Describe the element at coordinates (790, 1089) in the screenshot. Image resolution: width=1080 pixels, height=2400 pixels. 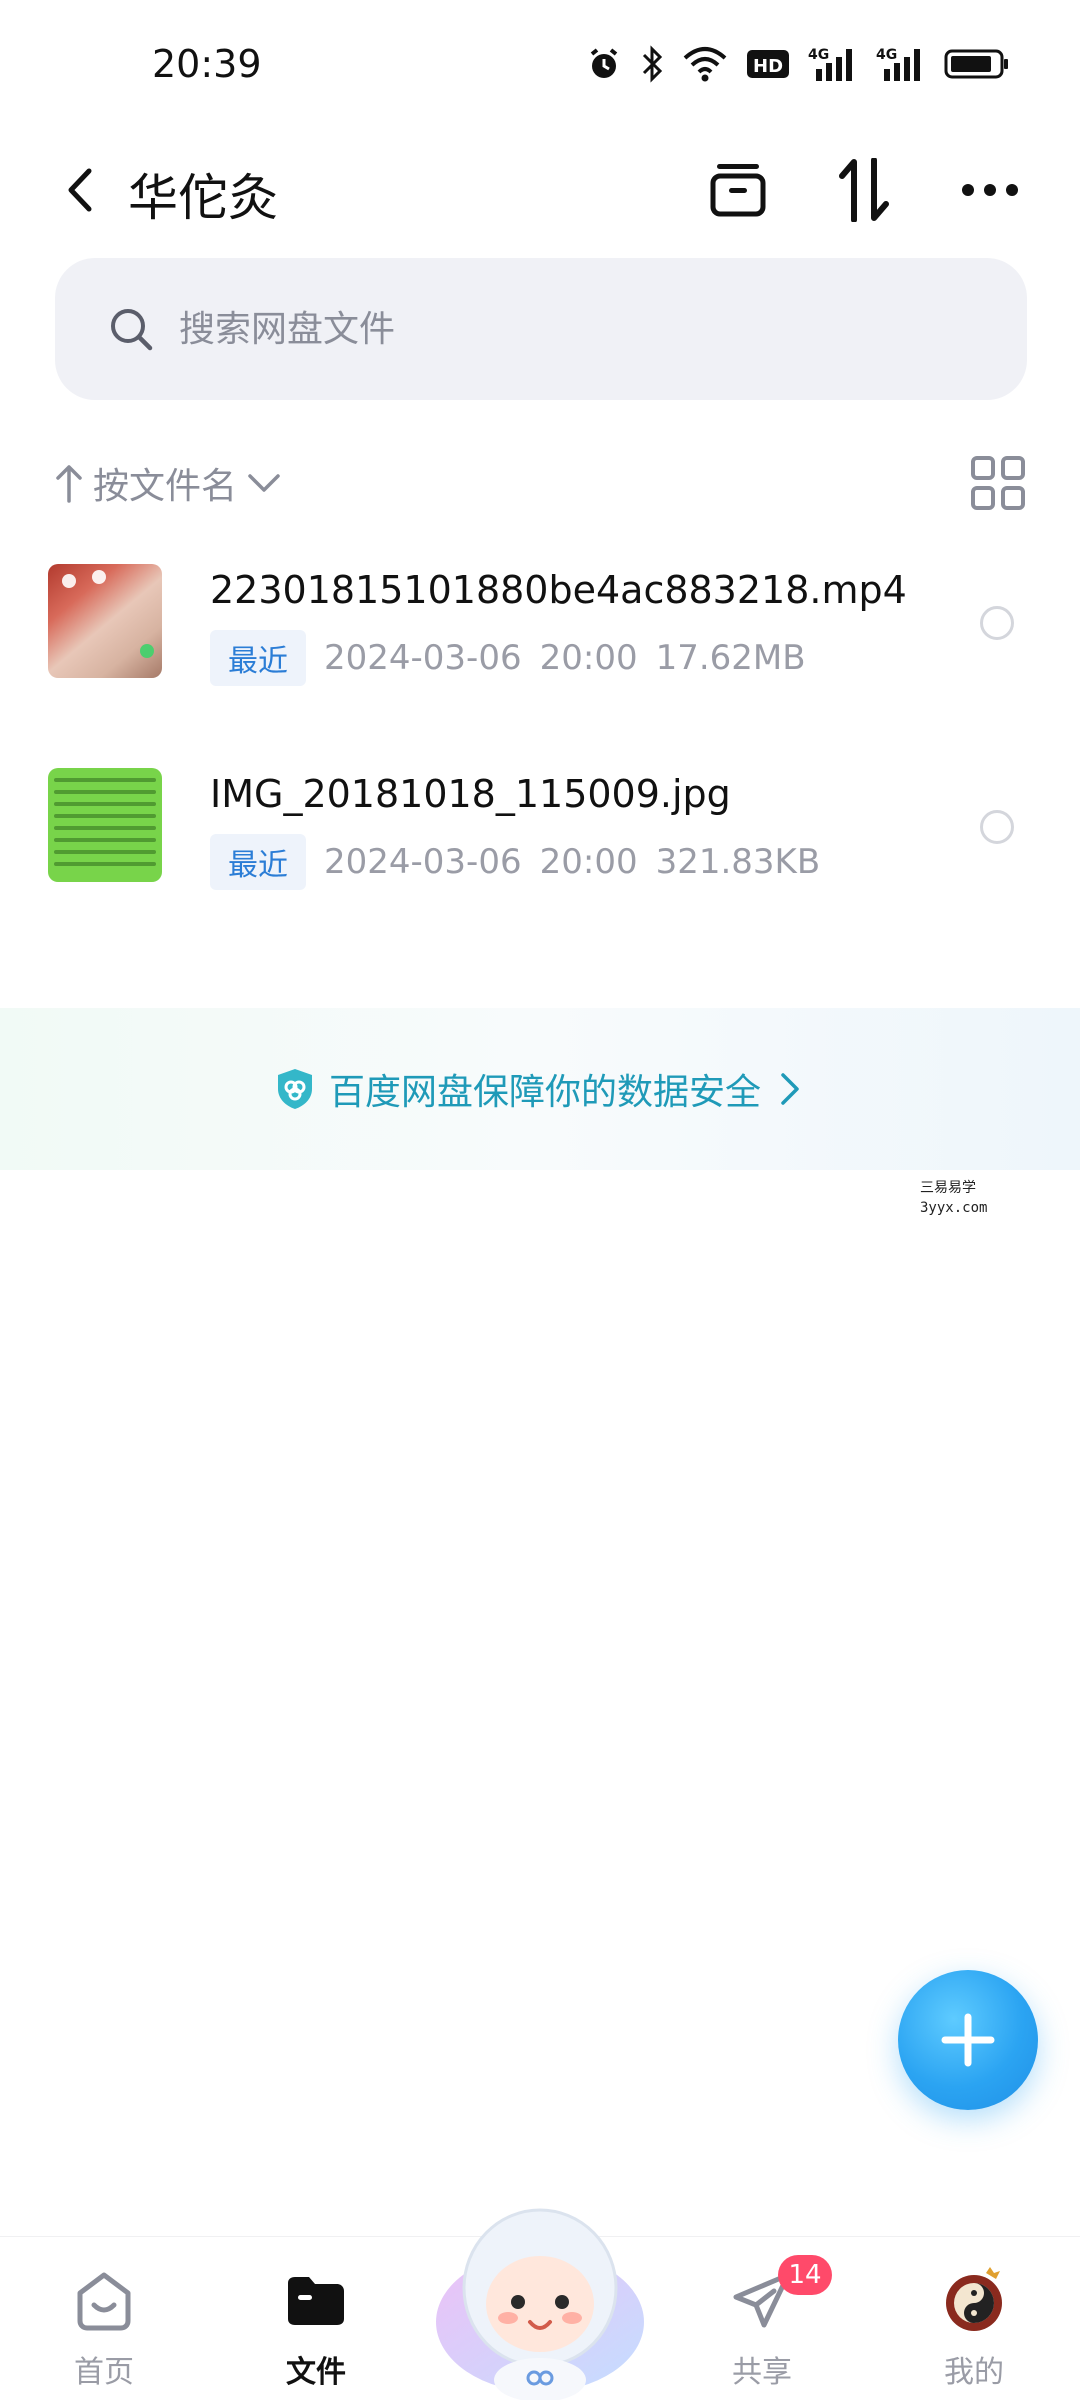
I see `chevron-right-icon` at that location.